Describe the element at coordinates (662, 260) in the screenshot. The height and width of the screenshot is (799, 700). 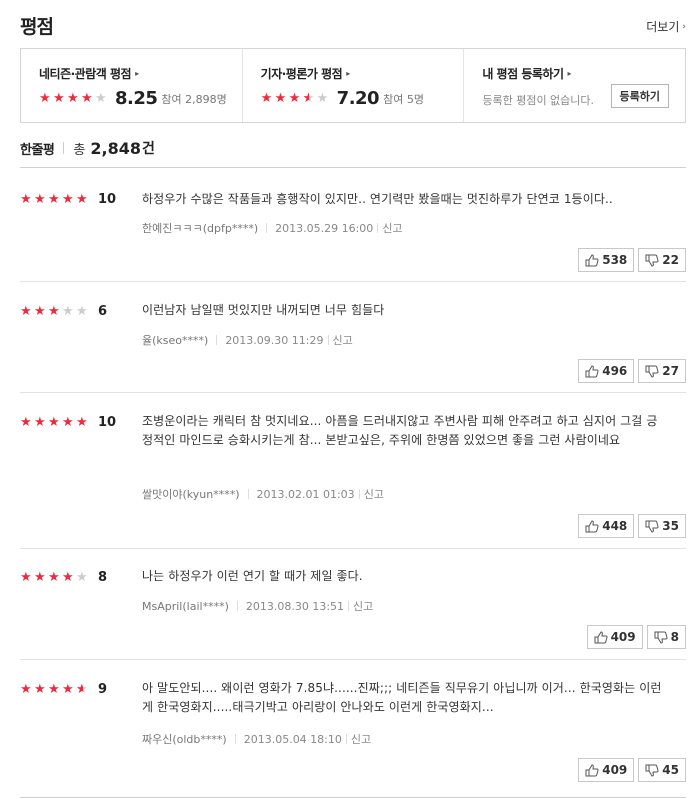
I see `dislike-button: 22` at that location.